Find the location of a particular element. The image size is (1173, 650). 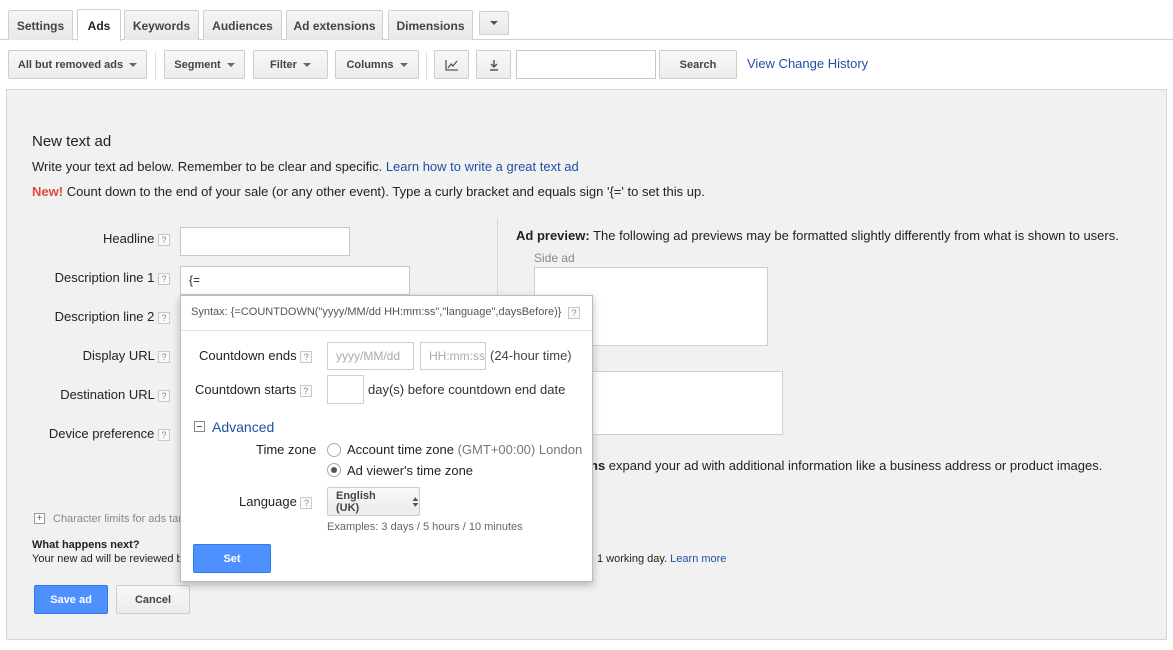

new-badge: New! is located at coordinates (48, 191).